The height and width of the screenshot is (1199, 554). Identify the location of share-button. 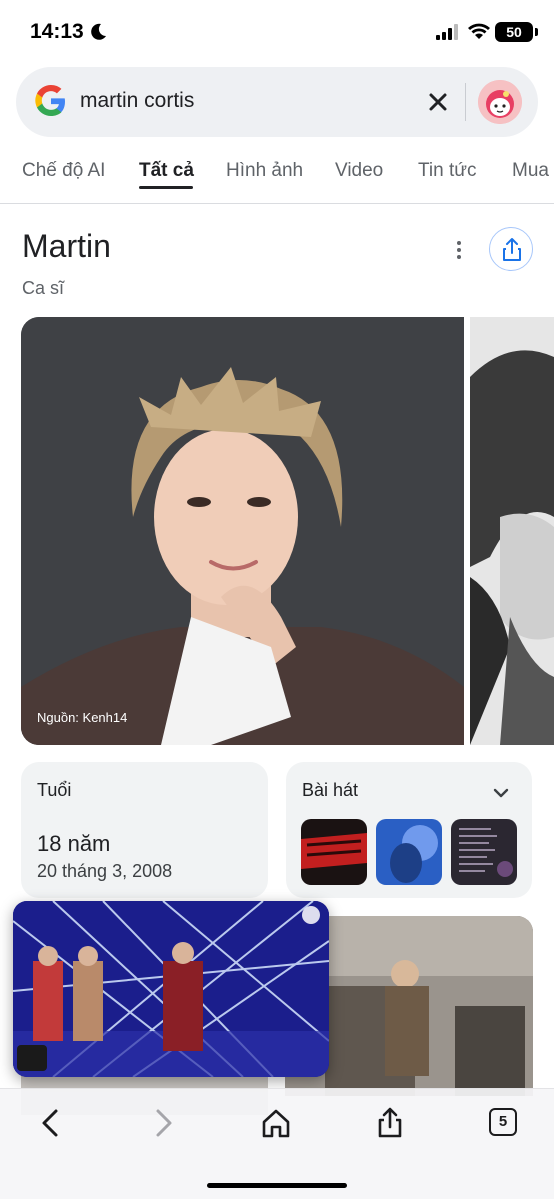
(511, 249).